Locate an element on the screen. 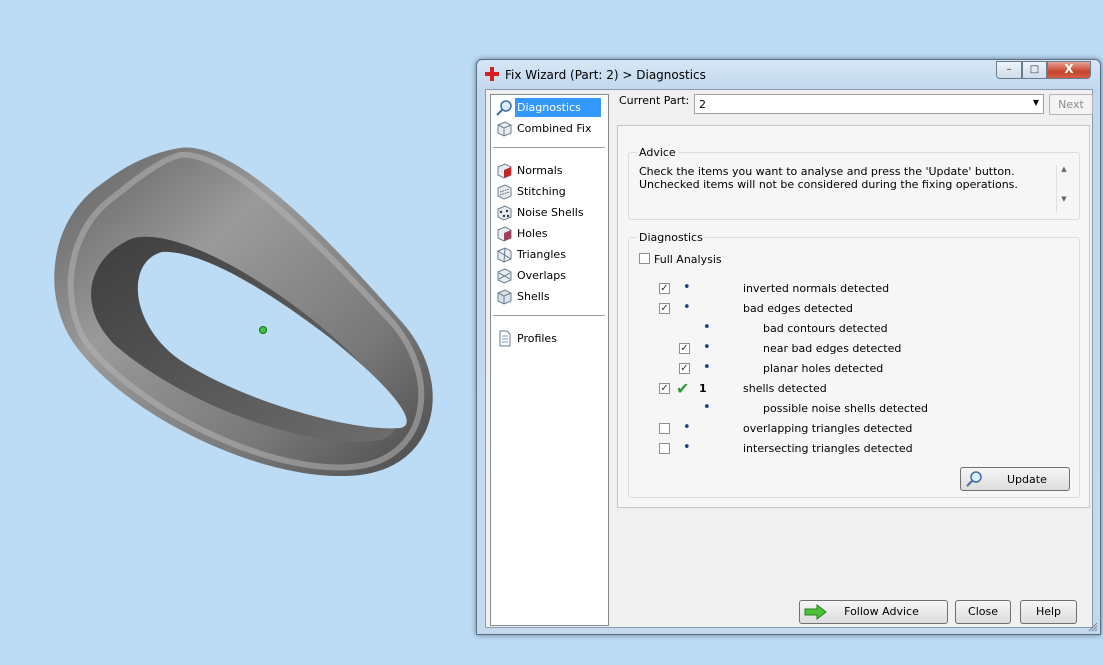 The image size is (1103, 665). diagnostic-label: possible noise shells detected is located at coordinates (846, 408).